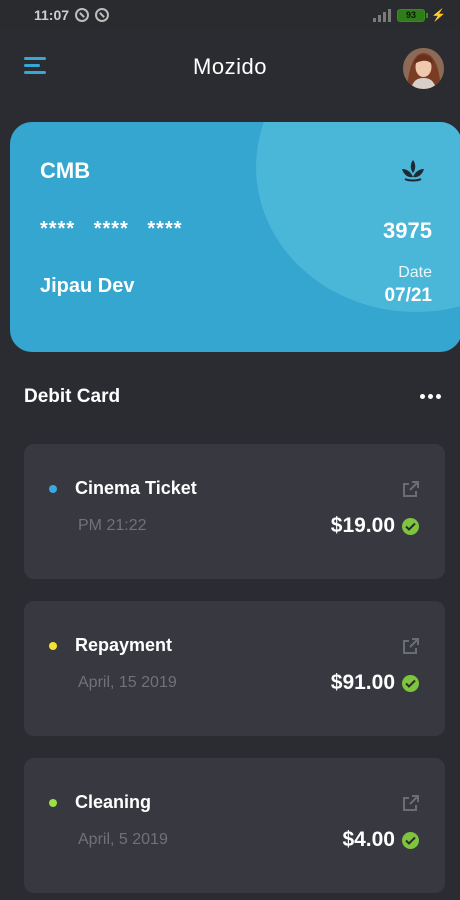  Describe the element at coordinates (234, 511) in the screenshot. I see `transaction-item: Cinema Ticket PM 21:22 $19.00` at that location.